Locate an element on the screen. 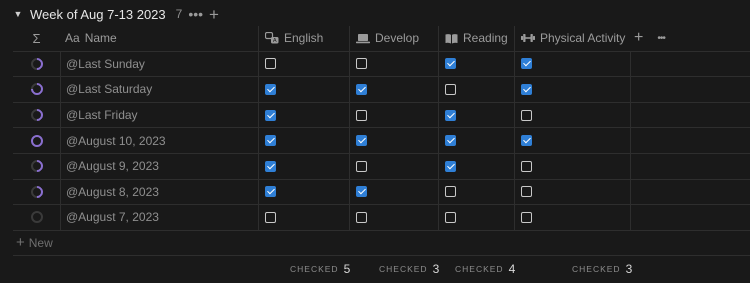 Image resolution: width=750 pixels, height=283 pixels. name-cell: @August 9, 2023 is located at coordinates (159, 166).